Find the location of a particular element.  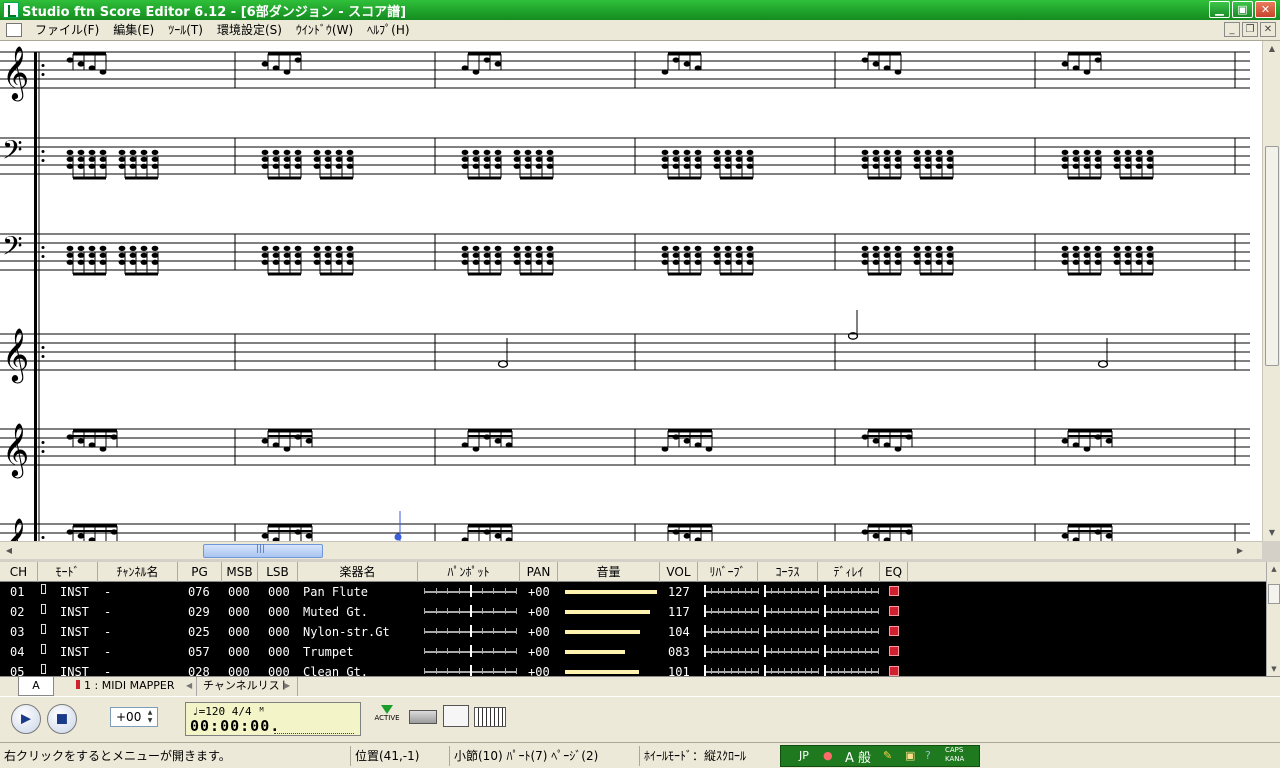

header-delay: ﾃﾞｨﾚｲ is located at coordinates (849, 572).